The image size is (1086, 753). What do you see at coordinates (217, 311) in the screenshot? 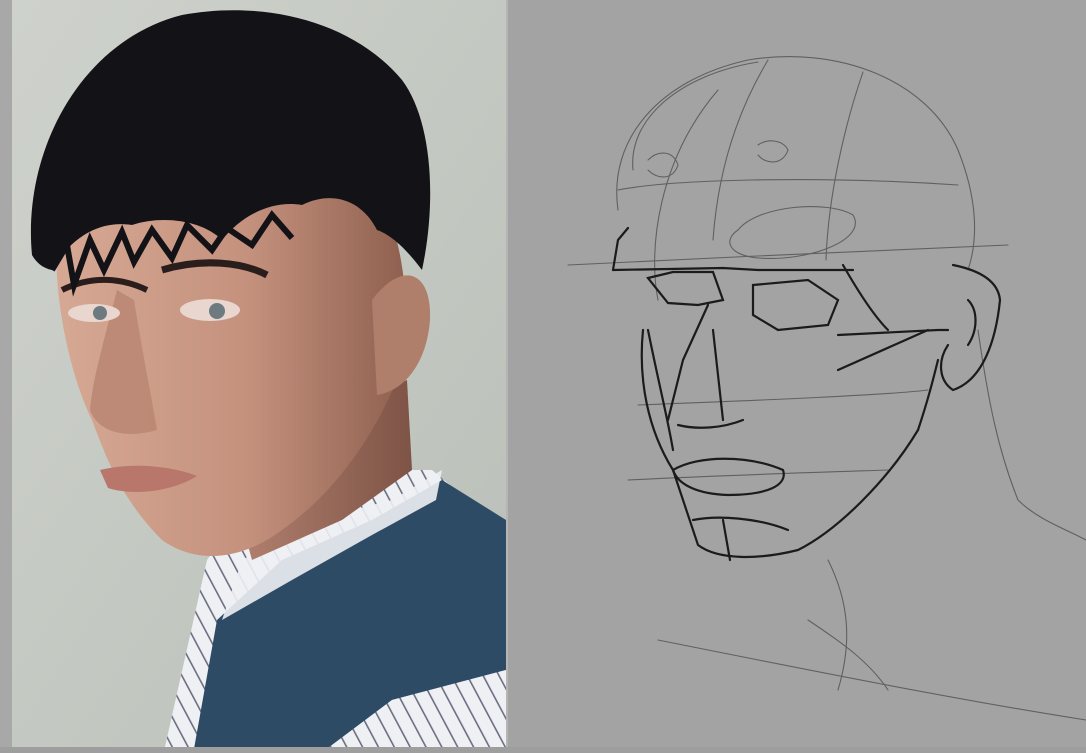
I see `right-iris` at bounding box center [217, 311].